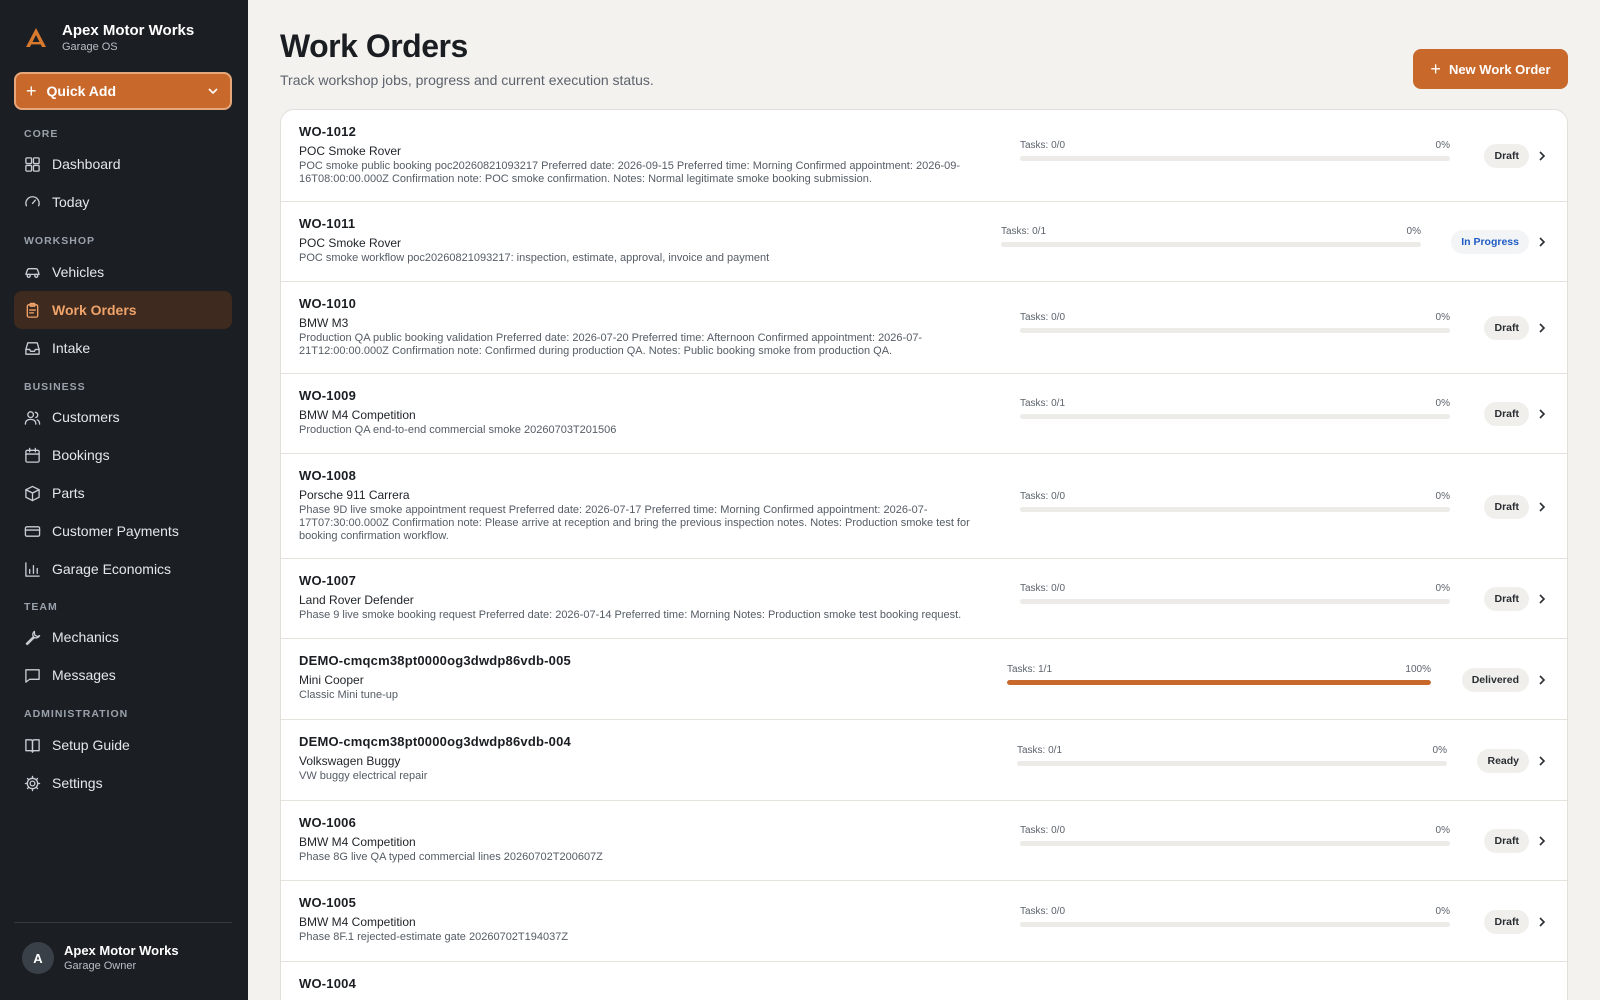 The height and width of the screenshot is (1000, 1600). I want to click on status-badge: In Progress, so click(1490, 242).